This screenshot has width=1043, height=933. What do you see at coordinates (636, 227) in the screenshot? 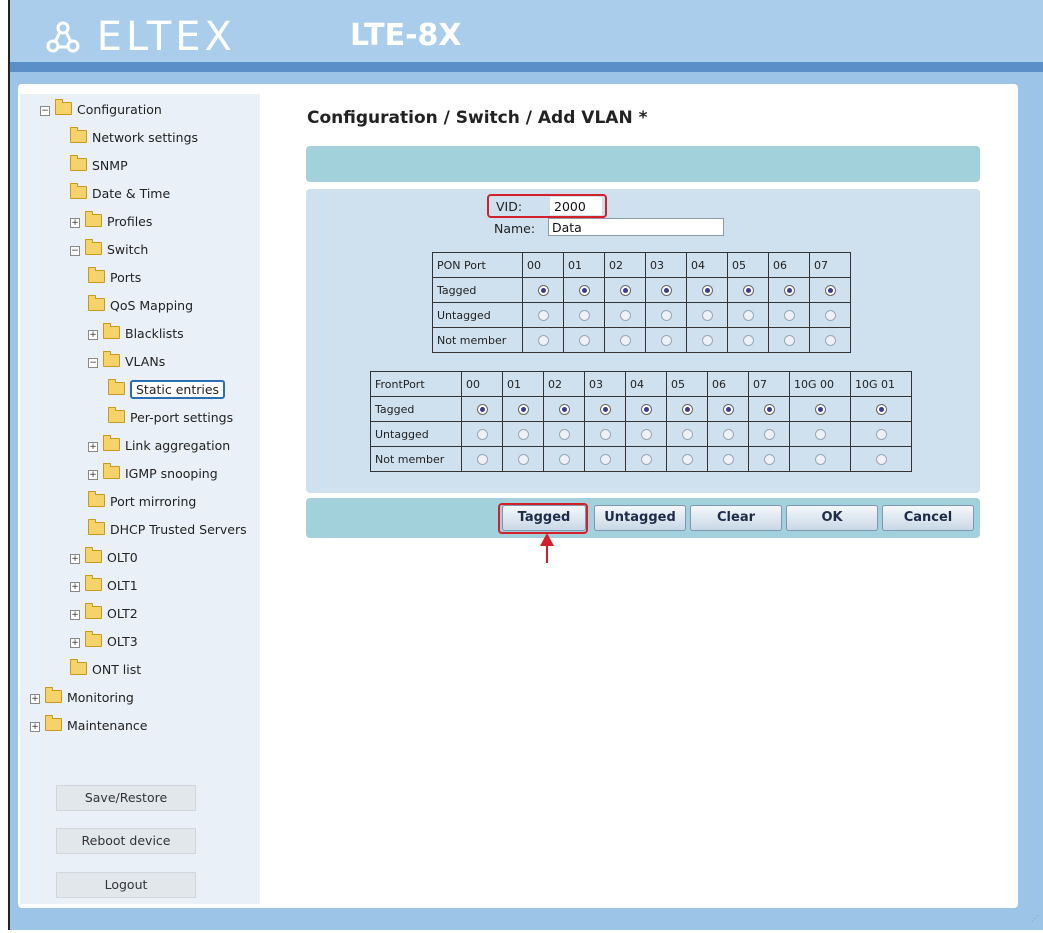
I see `name-input: Data` at bounding box center [636, 227].